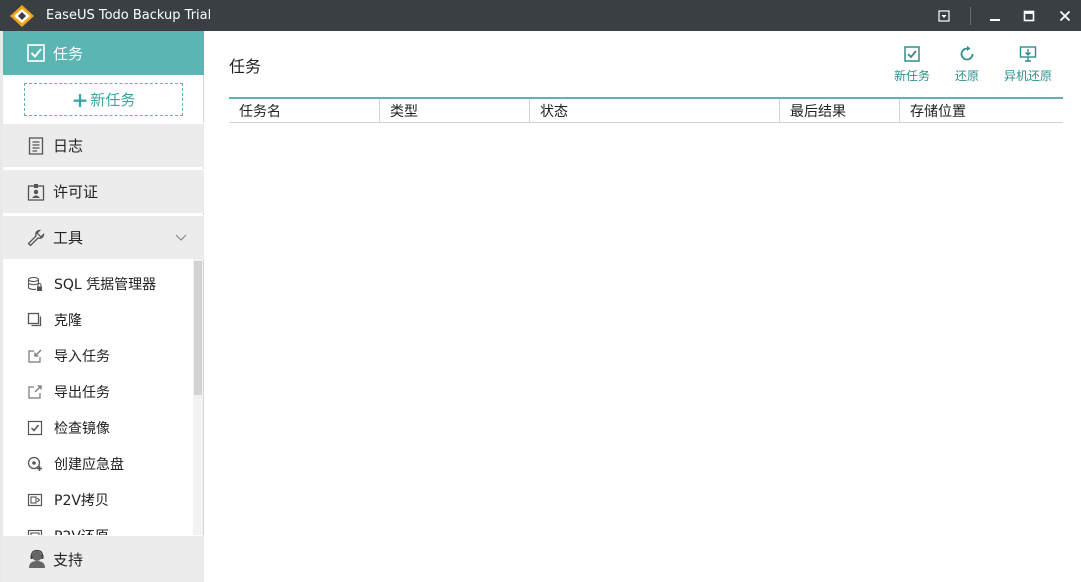 The image size is (1081, 582). What do you see at coordinates (129, 15) in the screenshot?
I see `window-title: EaseUS Todo Backup Trial` at bounding box center [129, 15].